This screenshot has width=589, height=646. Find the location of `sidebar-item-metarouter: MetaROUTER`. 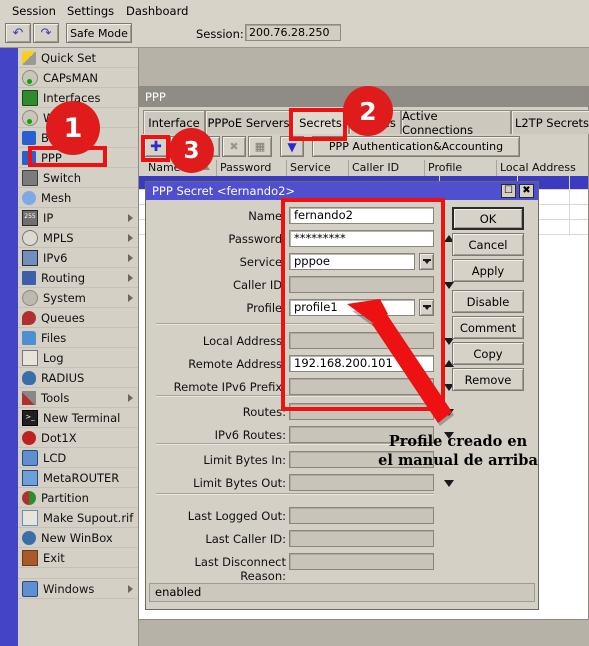

sidebar-item-metarouter: MetaROUTER is located at coordinates (78, 478).